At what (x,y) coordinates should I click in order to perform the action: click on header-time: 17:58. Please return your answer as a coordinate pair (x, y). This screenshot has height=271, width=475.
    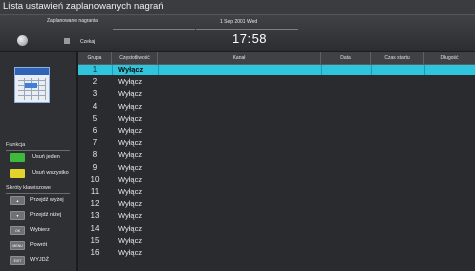
    Looking at the image, I should click on (250, 38).